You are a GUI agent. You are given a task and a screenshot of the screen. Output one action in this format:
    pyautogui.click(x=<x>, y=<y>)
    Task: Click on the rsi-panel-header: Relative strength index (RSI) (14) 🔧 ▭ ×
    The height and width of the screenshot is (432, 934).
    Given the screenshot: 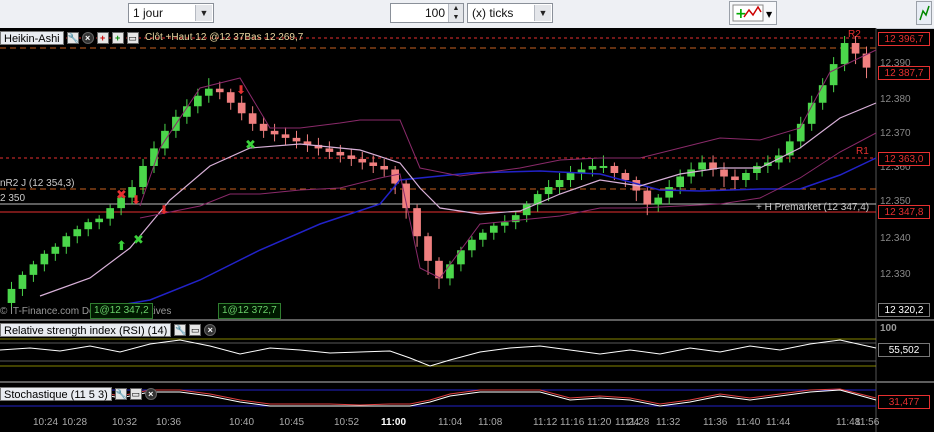 What is the action you would take?
    pyautogui.click(x=108, y=330)
    